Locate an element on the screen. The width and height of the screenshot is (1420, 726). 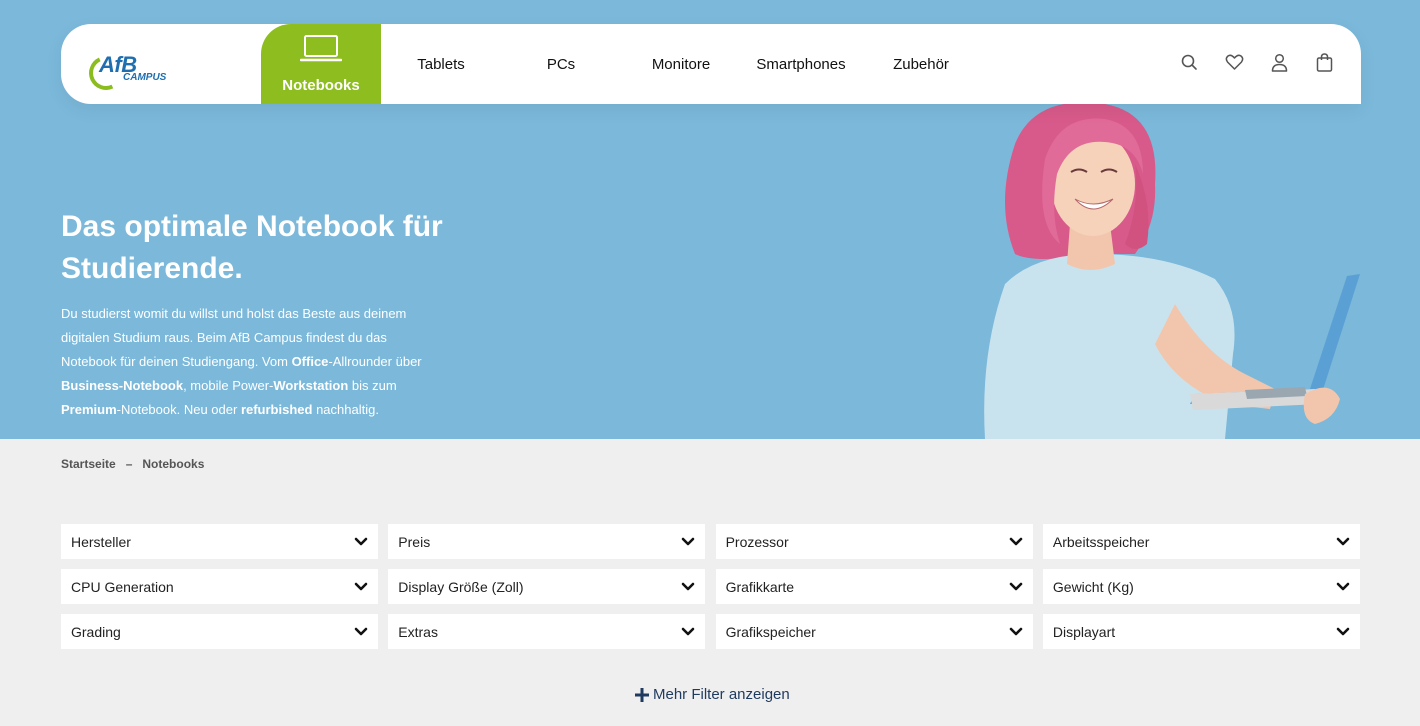
filter-hersteller-dropdown: Hersteller is located at coordinates (219, 541).